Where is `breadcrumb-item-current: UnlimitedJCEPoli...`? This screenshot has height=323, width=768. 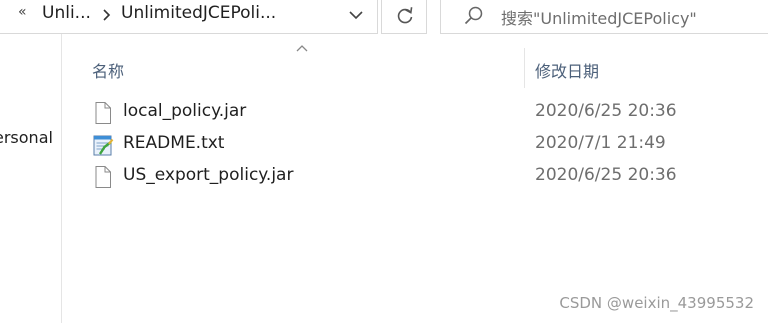 breadcrumb-item-current: UnlimitedJCEPoli... is located at coordinates (198, 13).